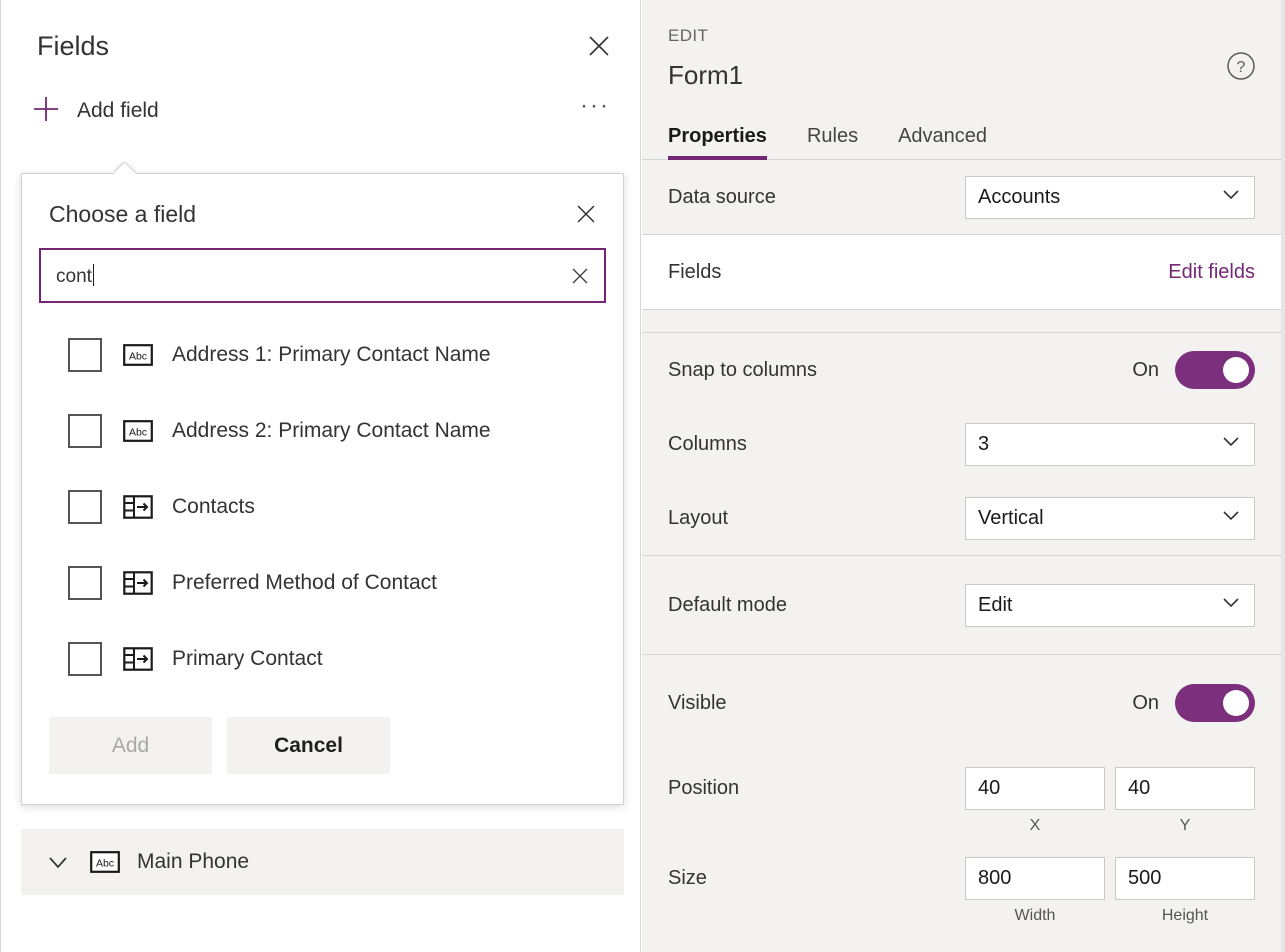 This screenshot has height=952, width=1285. I want to click on callout-arrow, so click(125, 168).